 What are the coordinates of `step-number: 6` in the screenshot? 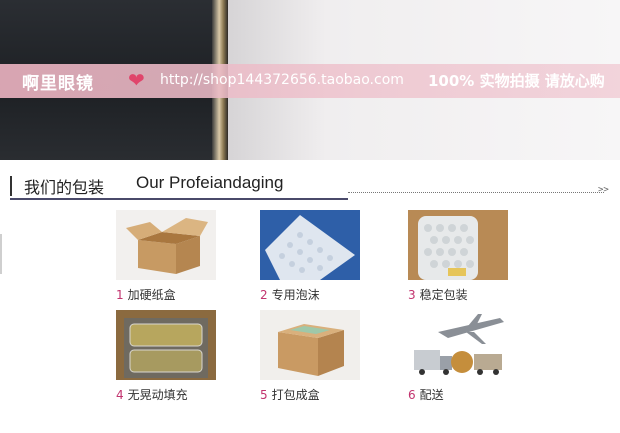 It's located at (412, 395).